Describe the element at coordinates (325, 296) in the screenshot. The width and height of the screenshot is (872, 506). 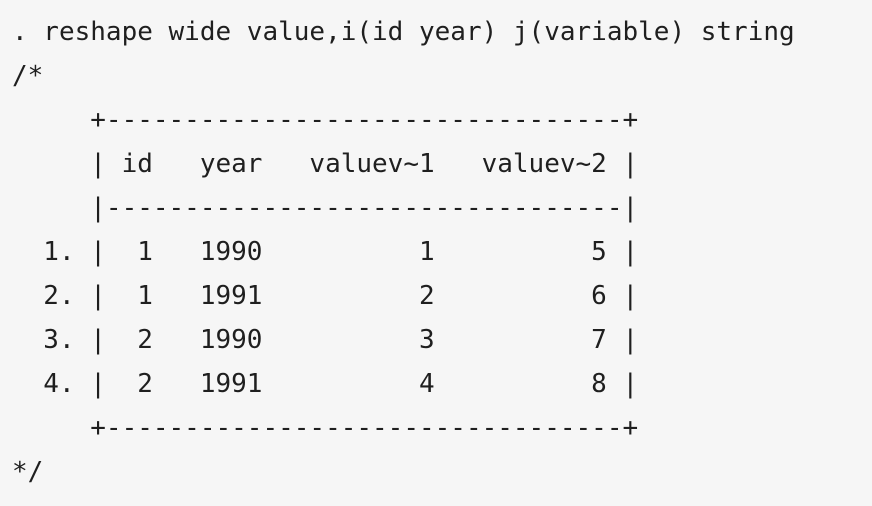
I see `table-row: 2. | 1 1991 2 6 |` at that location.